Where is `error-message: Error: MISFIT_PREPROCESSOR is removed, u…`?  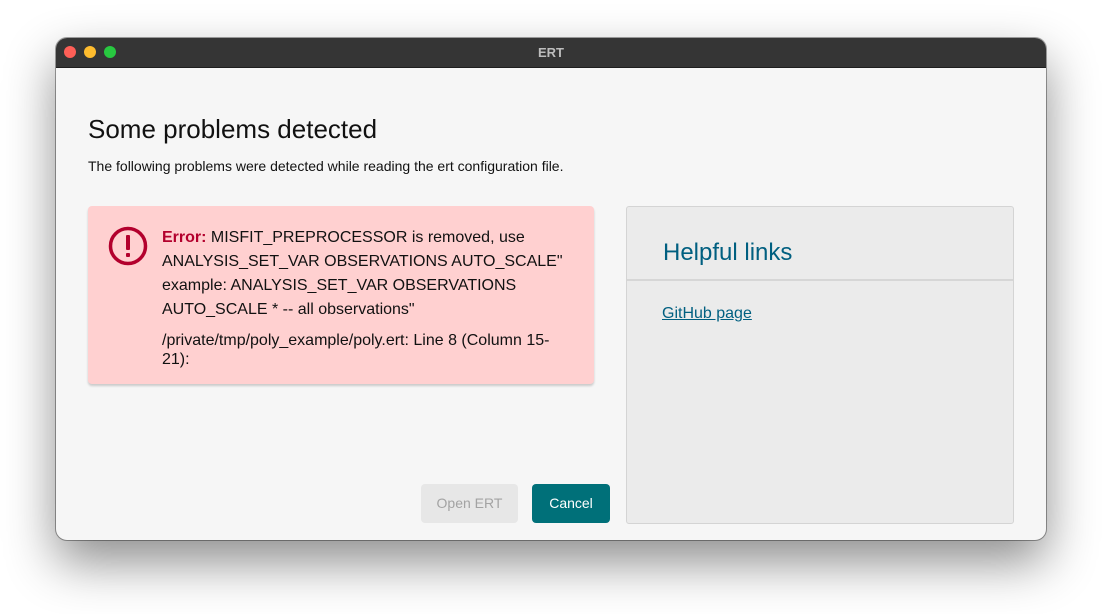 error-message: Error: MISFIT_PREPROCESSOR is removed, u… is located at coordinates (367, 274).